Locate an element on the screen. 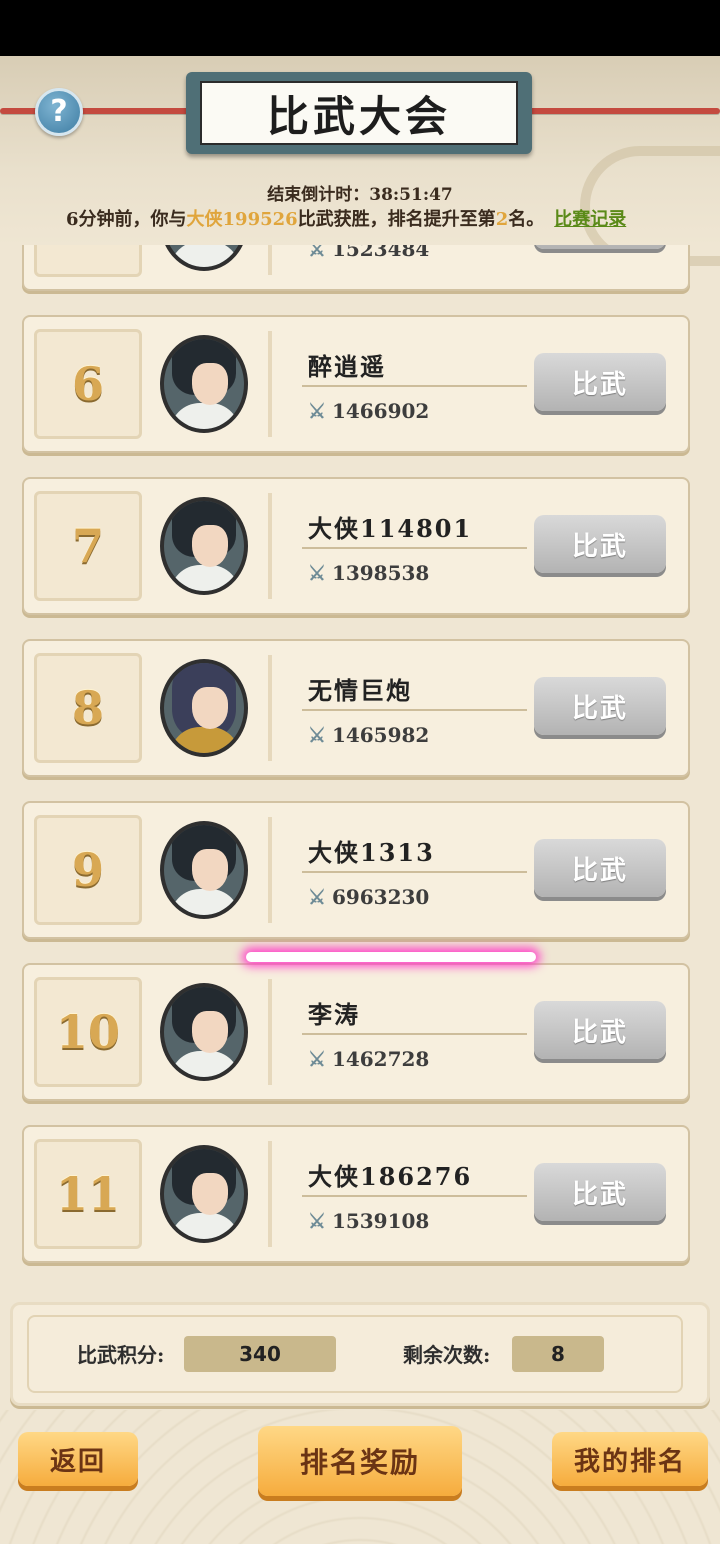  rank-number: 11 is located at coordinates (88, 1194).